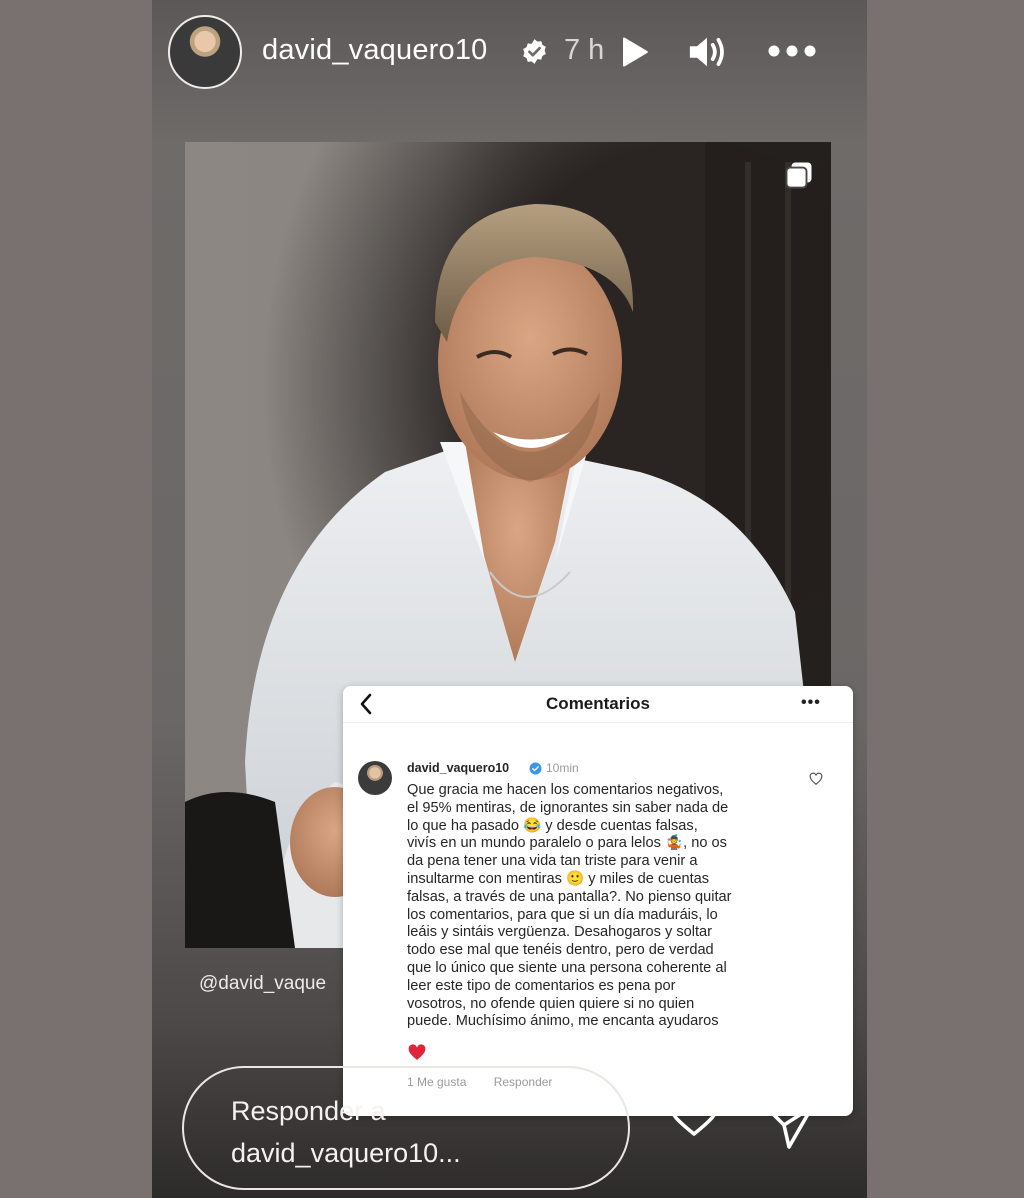 This screenshot has height=1198, width=1024. I want to click on comment-avatar, so click(375, 778).